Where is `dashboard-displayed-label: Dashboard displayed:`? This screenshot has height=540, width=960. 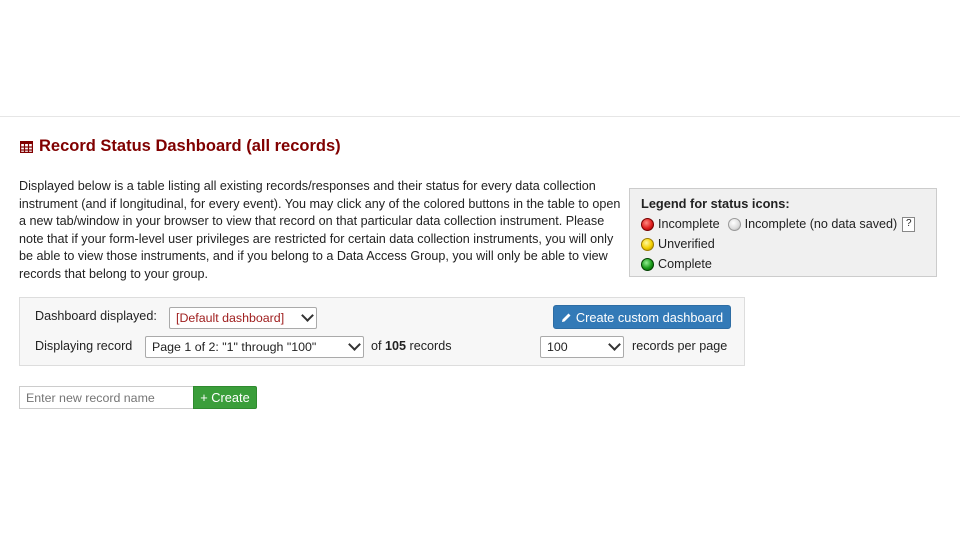
dashboard-displayed-label: Dashboard displayed: is located at coordinates (96, 316).